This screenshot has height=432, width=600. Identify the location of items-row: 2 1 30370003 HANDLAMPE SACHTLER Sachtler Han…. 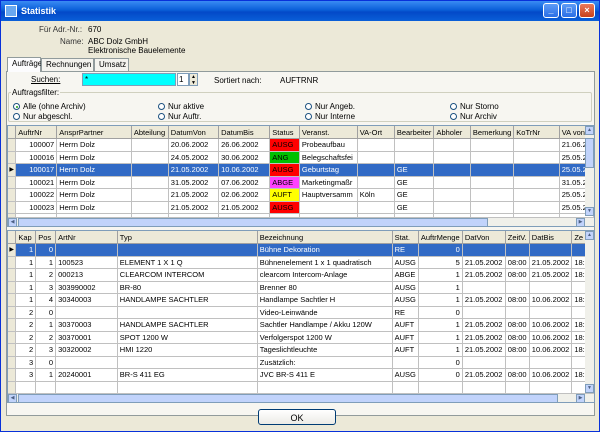
(301, 325).